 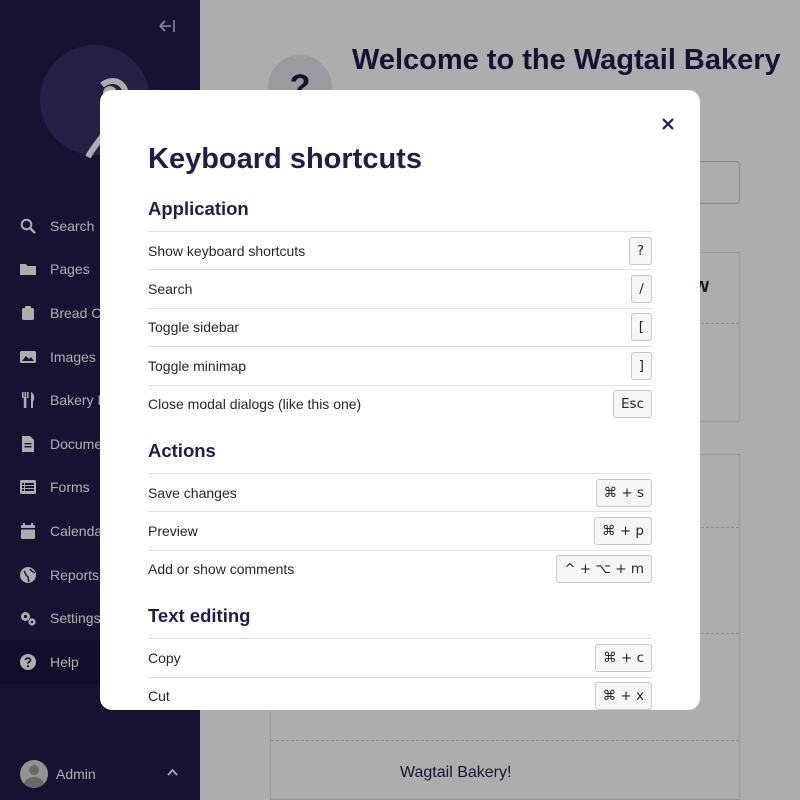 What do you see at coordinates (400, 326) in the screenshot?
I see `shortcut-row: Toggle sidebar [` at bounding box center [400, 326].